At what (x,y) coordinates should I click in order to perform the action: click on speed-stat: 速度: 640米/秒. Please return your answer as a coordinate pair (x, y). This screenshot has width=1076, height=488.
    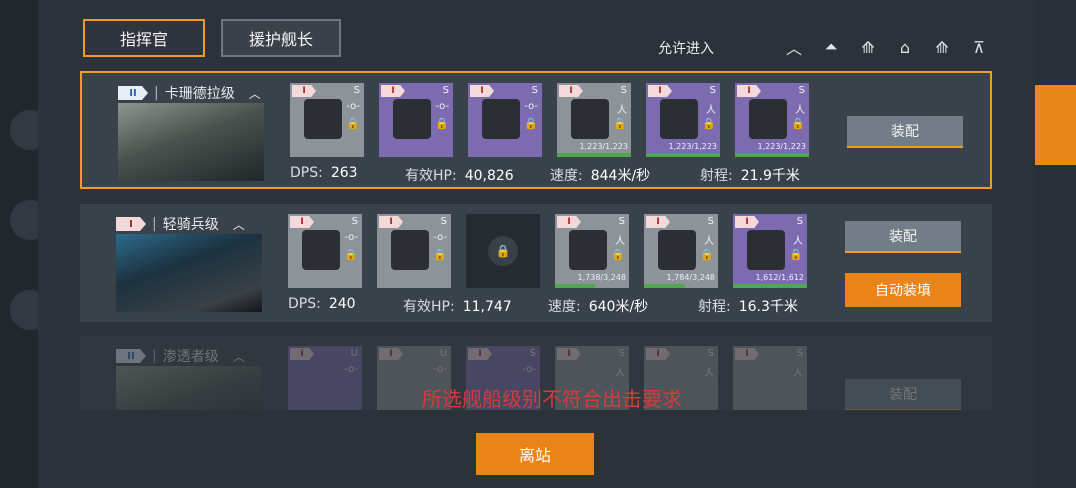
    Looking at the image, I should click on (598, 307).